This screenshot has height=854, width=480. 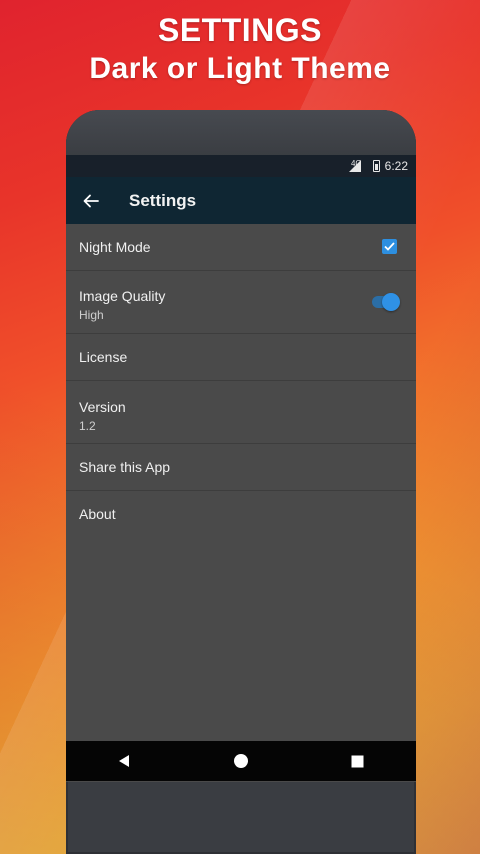 What do you see at coordinates (241, 200) in the screenshot?
I see `app-bar: Settings` at bounding box center [241, 200].